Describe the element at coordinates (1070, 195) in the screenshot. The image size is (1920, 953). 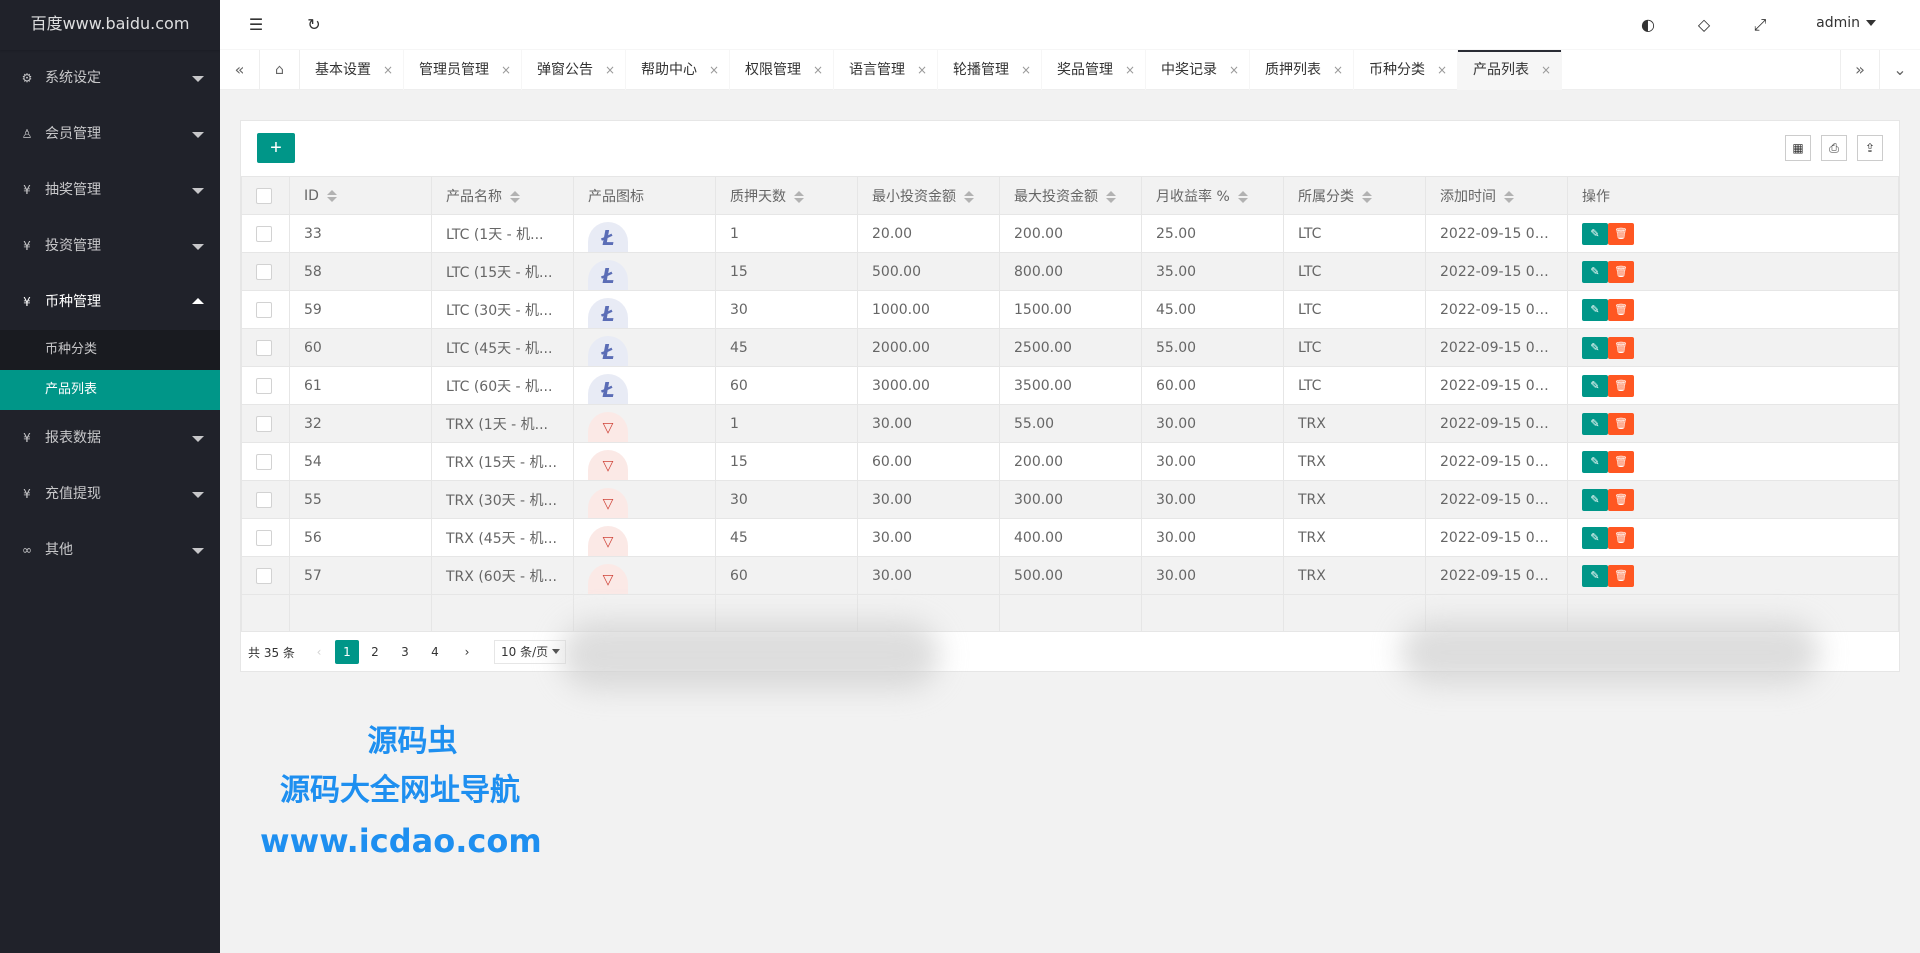
I see `col-header-max: 最大投资金额` at that location.